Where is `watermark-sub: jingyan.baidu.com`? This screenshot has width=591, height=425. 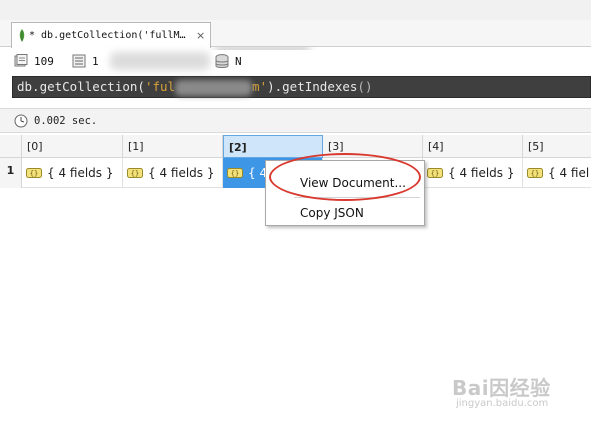
watermark-sub: jingyan.baidu.com is located at coordinates (502, 403).